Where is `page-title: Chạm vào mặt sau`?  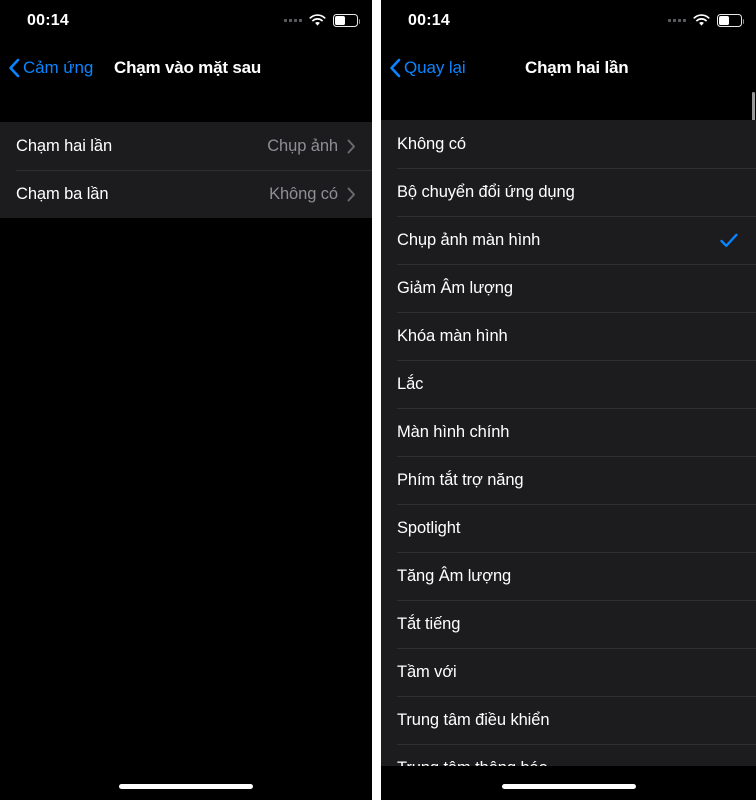
page-title: Chạm vào mặt sau is located at coordinates (188, 67).